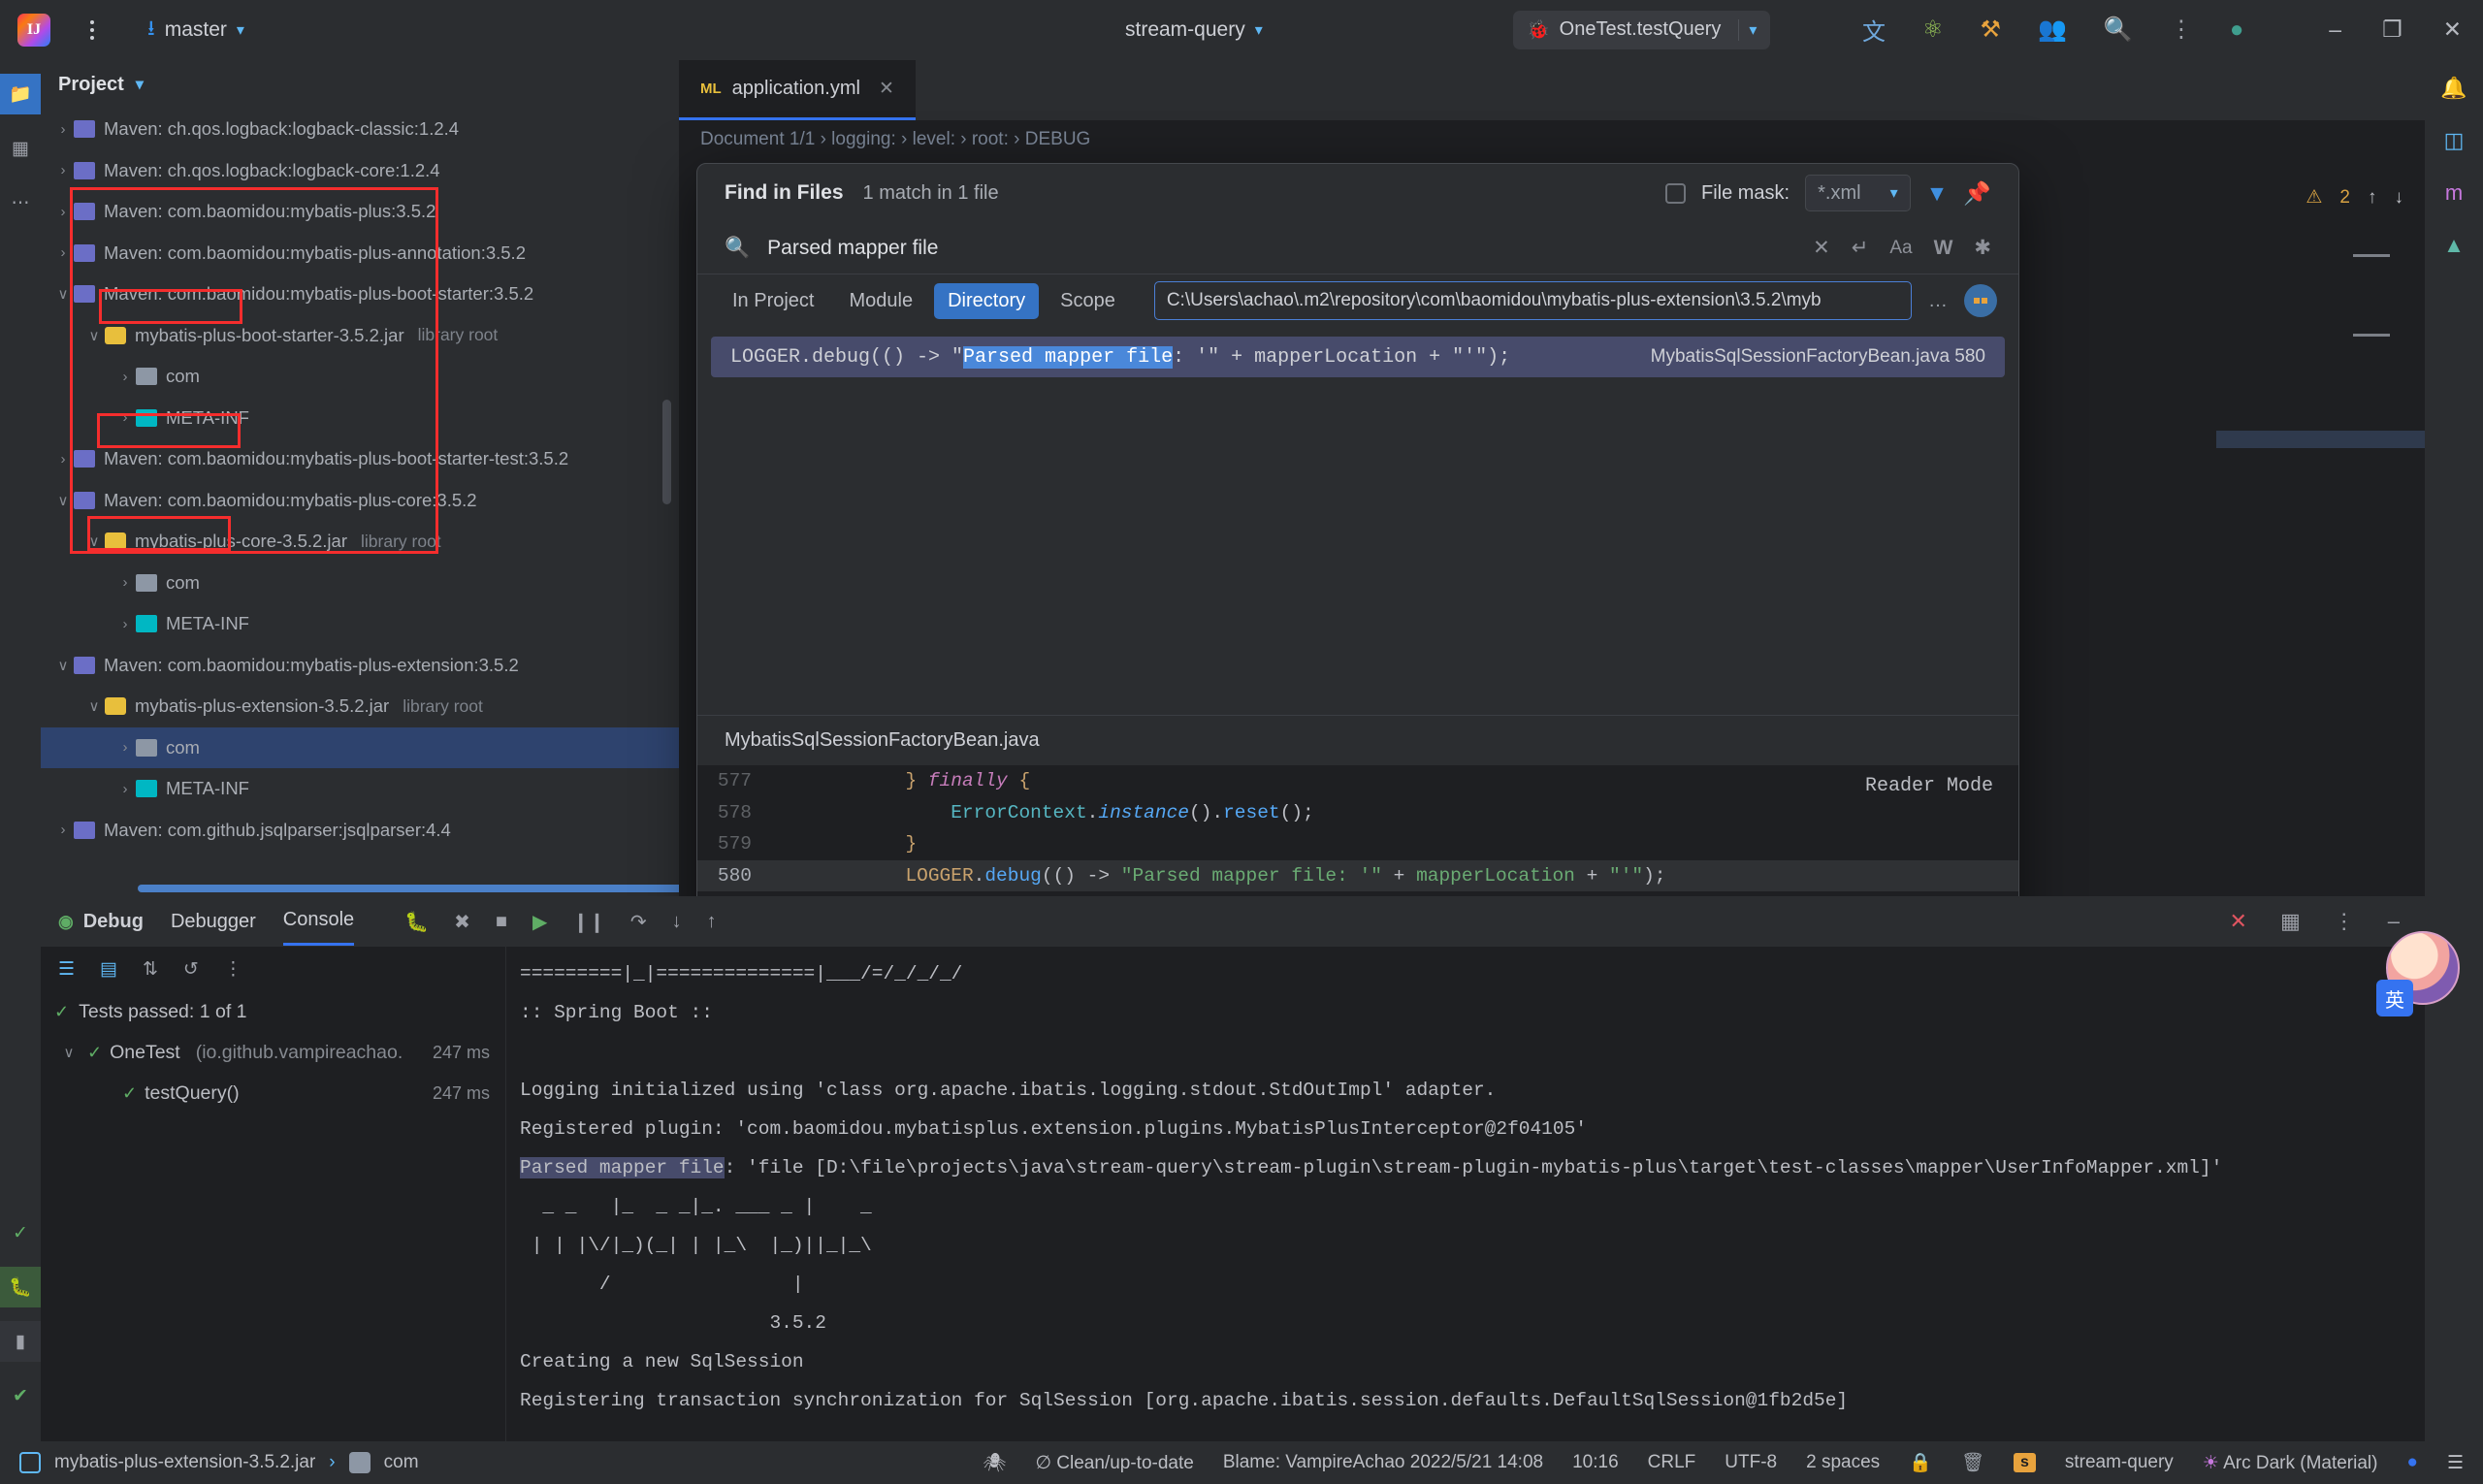 This screenshot has height=1484, width=2483. Describe the element at coordinates (185, 1462) in the screenshot. I see `status-breadcrumb-jar: mybatis-plus-extension-3.5.2.jar` at that location.